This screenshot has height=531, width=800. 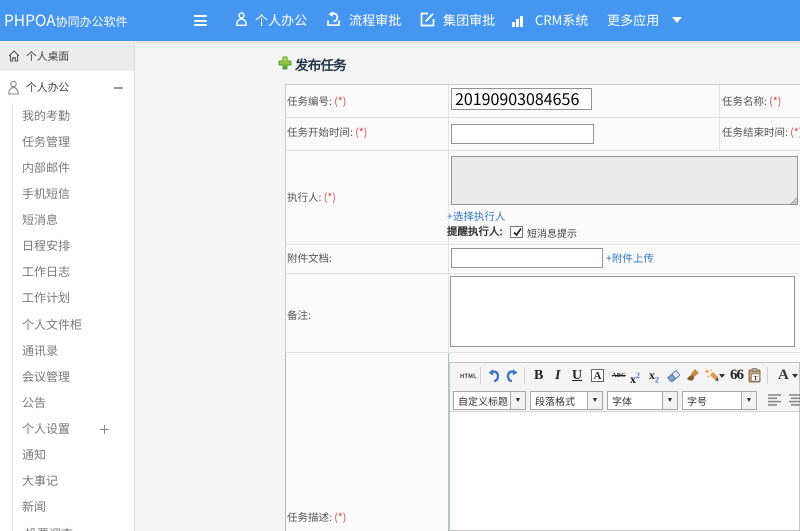 I want to click on svg-text: T, so click(x=755, y=378).